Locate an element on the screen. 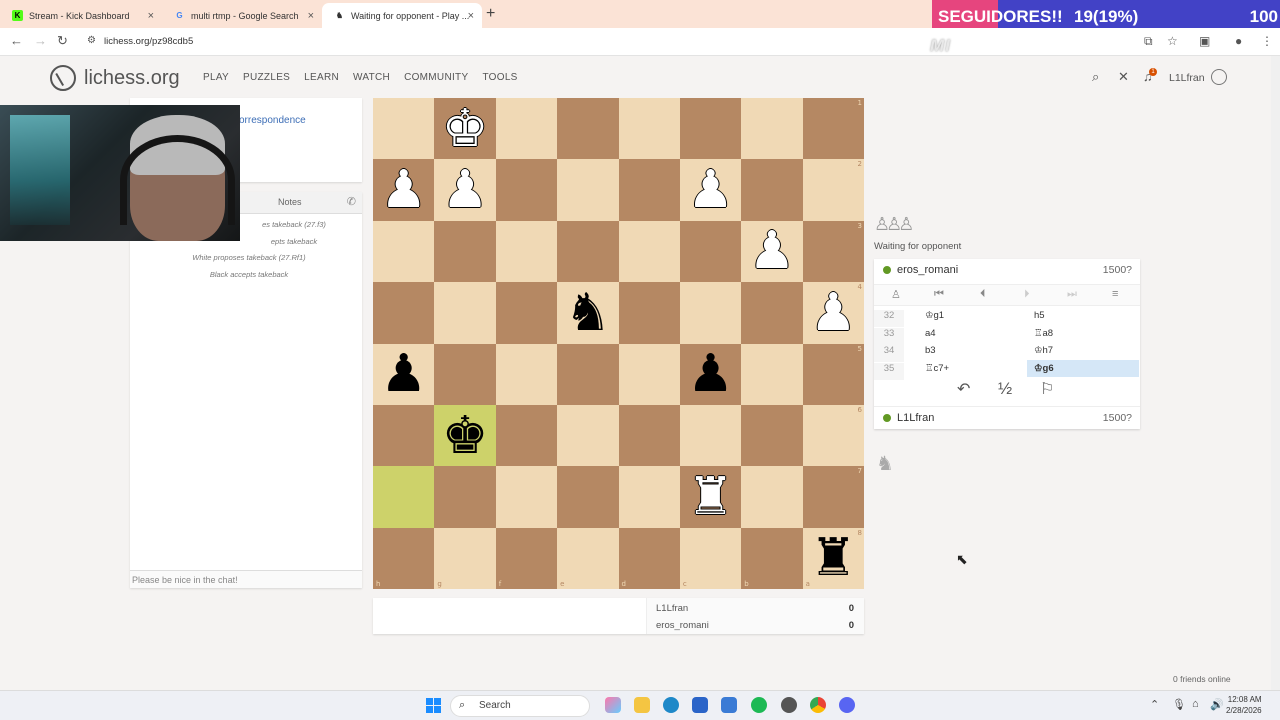 This screenshot has height=720, width=1280. flip-board-icon: ♙ is located at coordinates (896, 294).